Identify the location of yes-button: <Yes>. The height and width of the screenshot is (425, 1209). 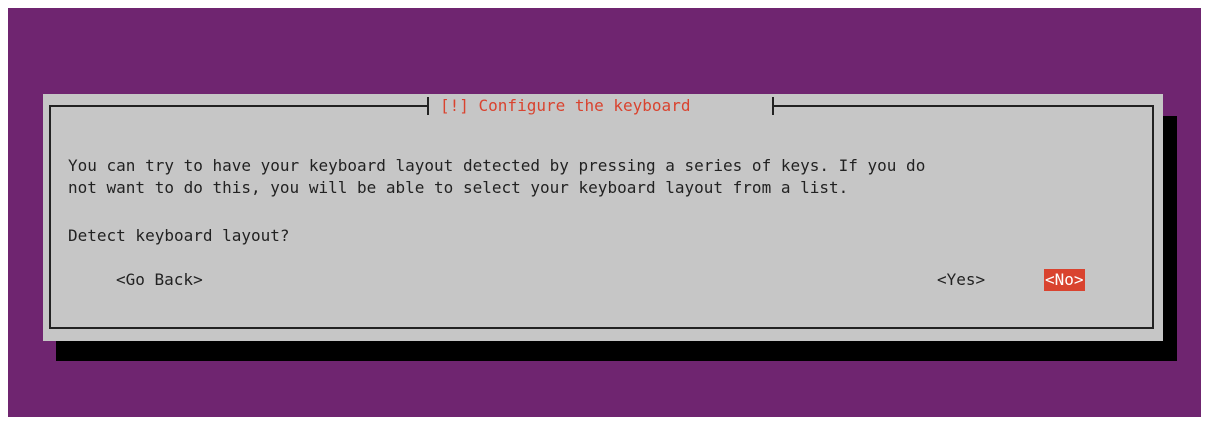
(961, 280).